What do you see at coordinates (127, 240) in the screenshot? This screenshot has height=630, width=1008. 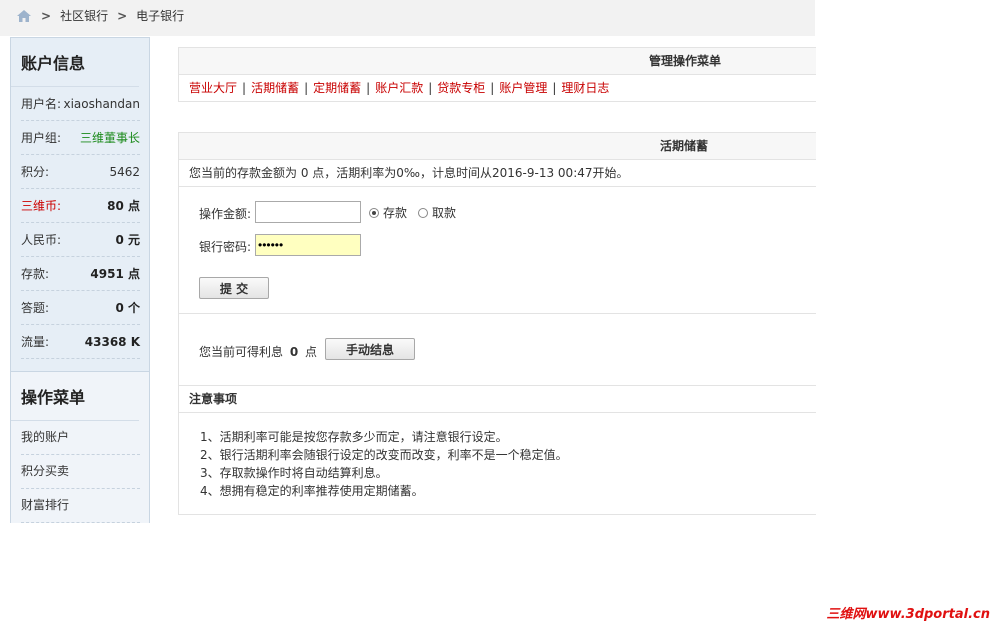 I see `rmb-value: 0 元` at bounding box center [127, 240].